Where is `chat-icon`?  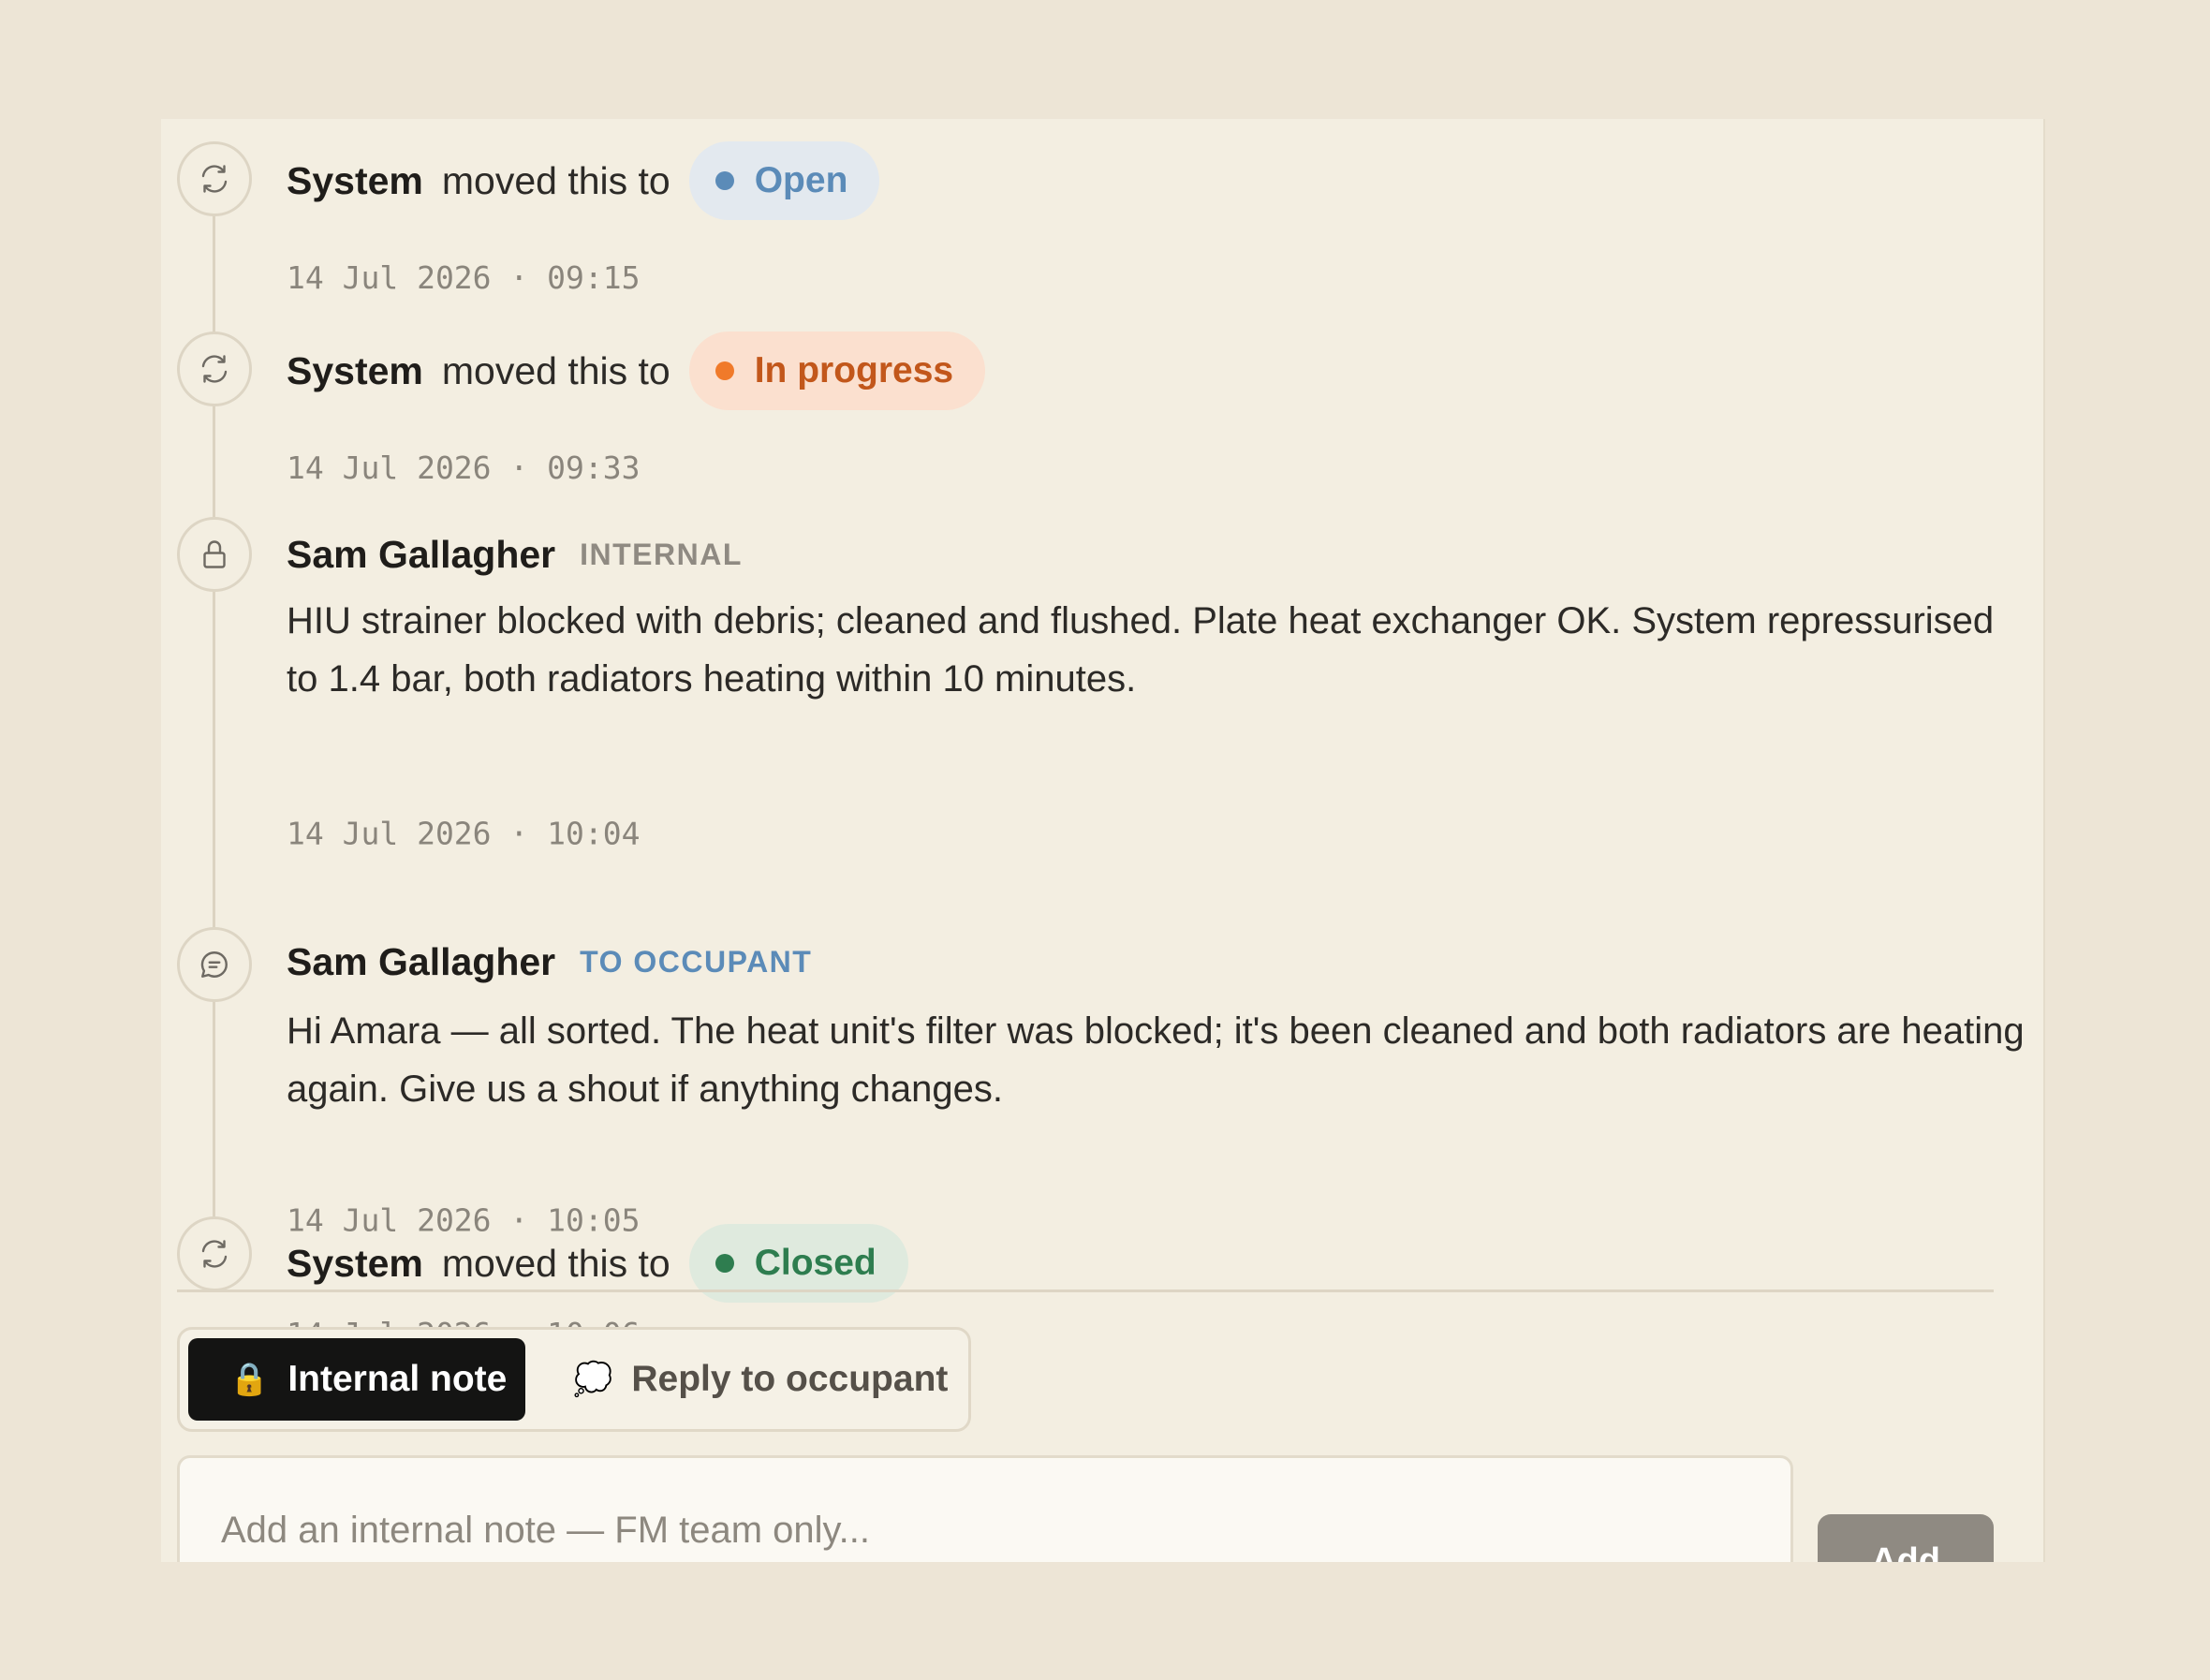 chat-icon is located at coordinates (214, 965).